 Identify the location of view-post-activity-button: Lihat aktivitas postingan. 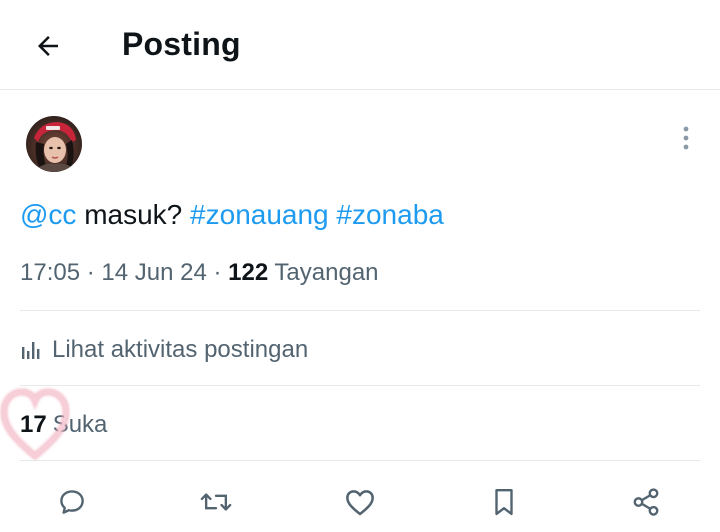
(164, 350).